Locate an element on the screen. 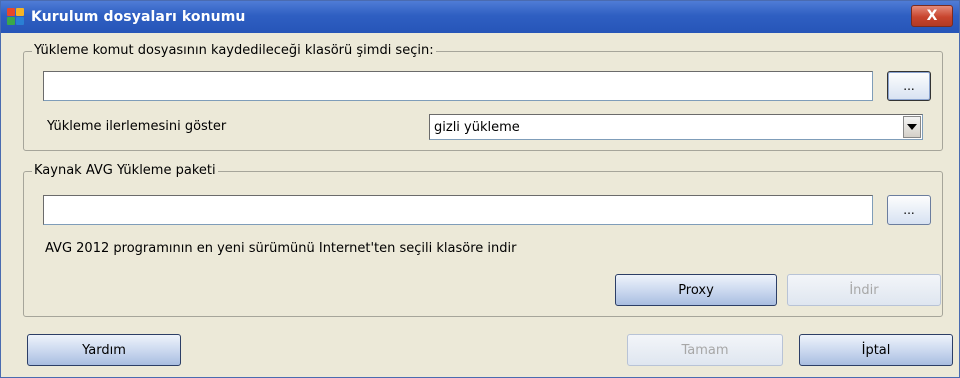 This screenshot has width=960, height=378. progress-select-value: gizli yükleme is located at coordinates (477, 127).